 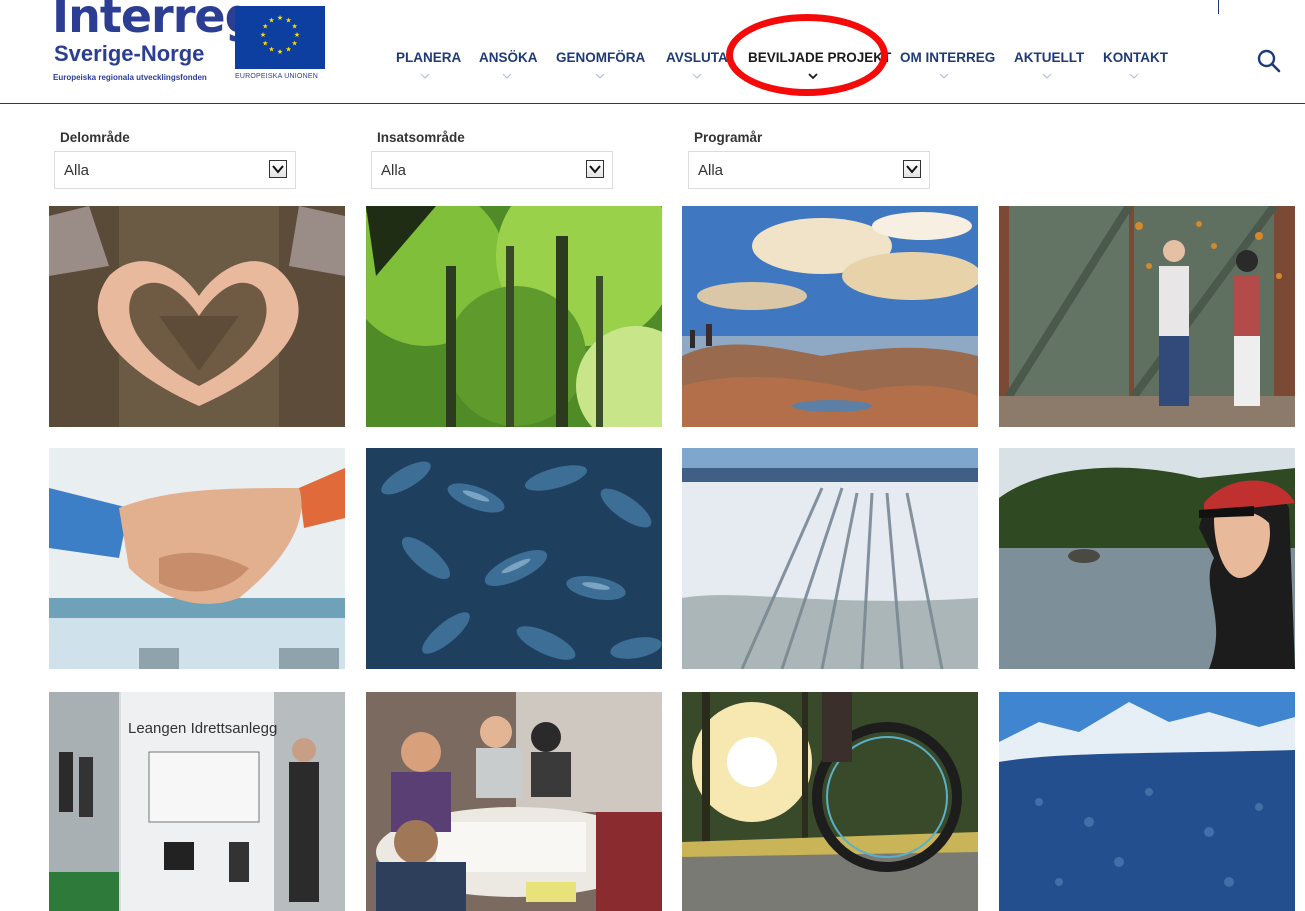 I want to click on project-tile-mountains, so click(x=1147, y=801).